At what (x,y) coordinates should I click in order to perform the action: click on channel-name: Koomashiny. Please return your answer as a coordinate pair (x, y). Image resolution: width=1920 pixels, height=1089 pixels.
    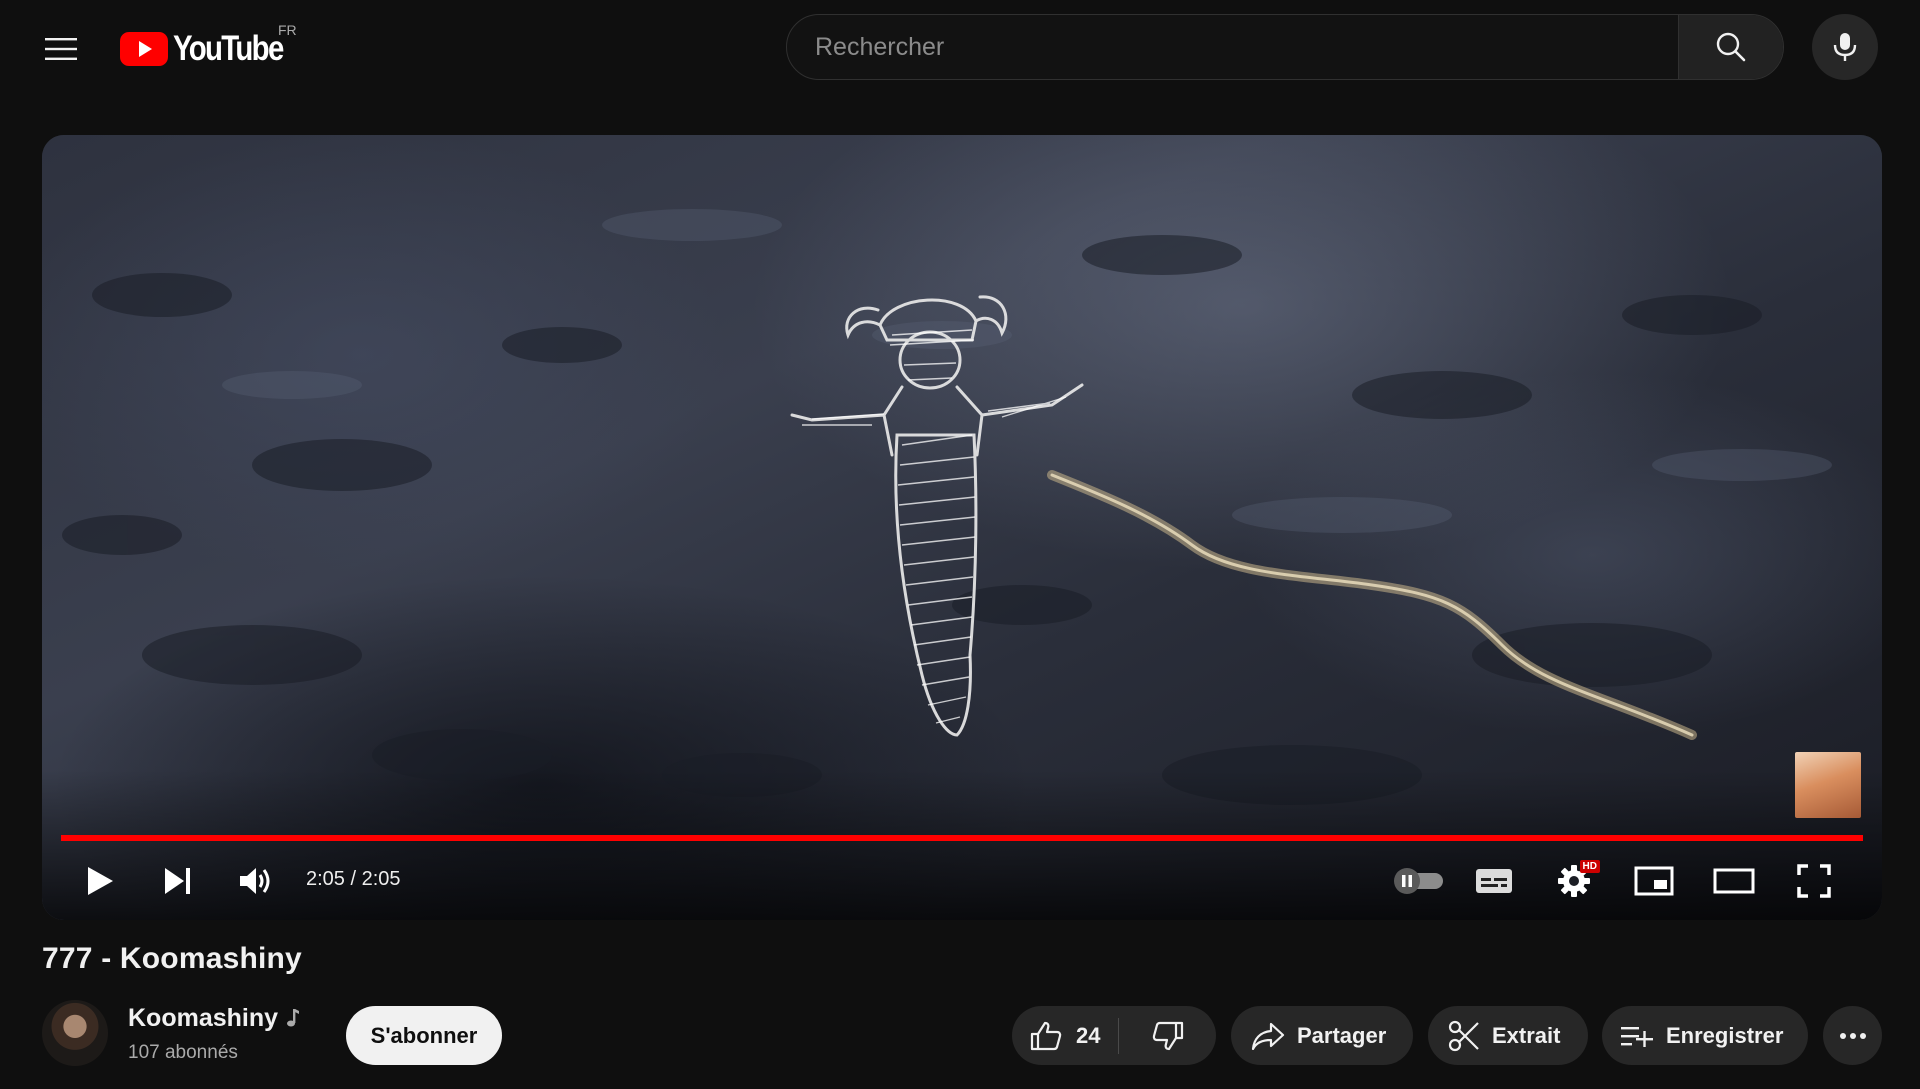
    Looking at the image, I should click on (203, 1018).